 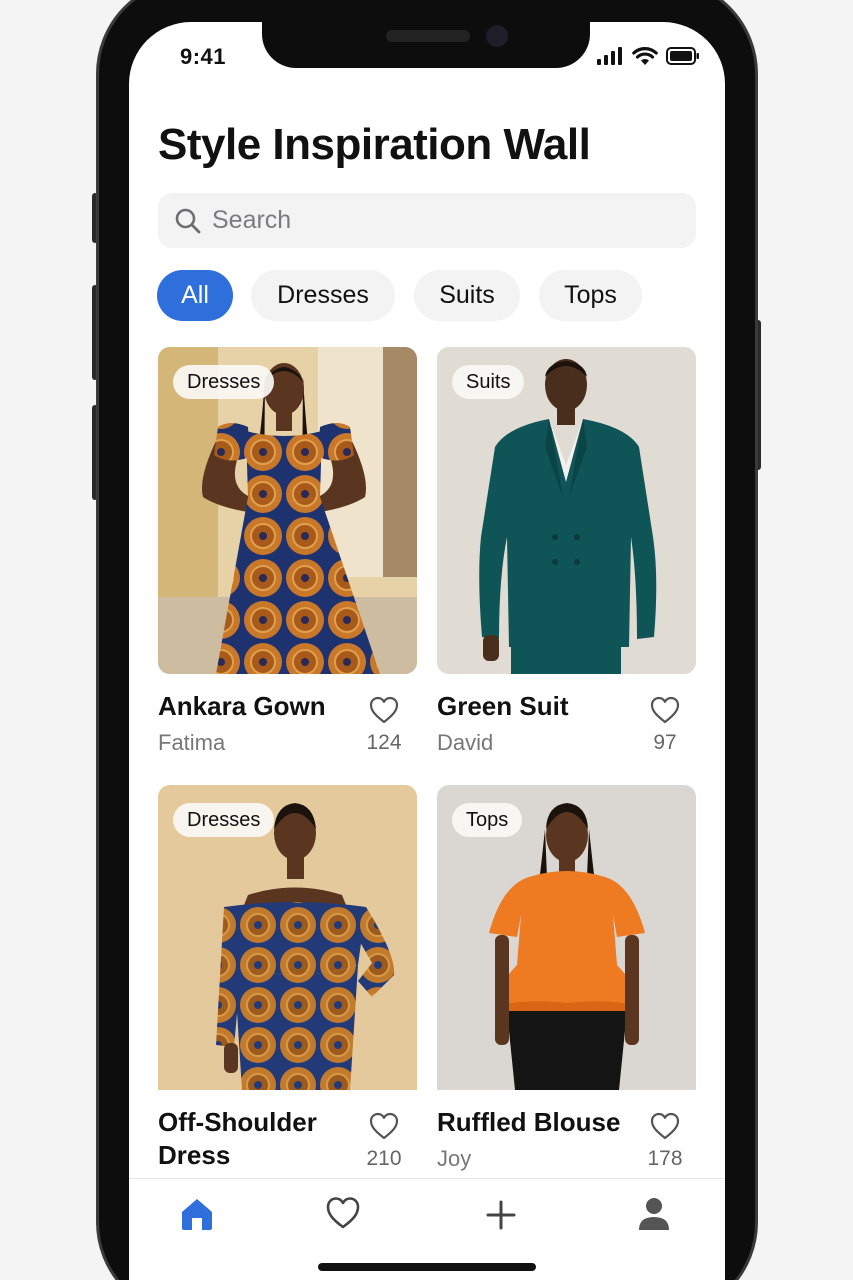 What do you see at coordinates (609, 56) in the screenshot?
I see `signal-icon` at bounding box center [609, 56].